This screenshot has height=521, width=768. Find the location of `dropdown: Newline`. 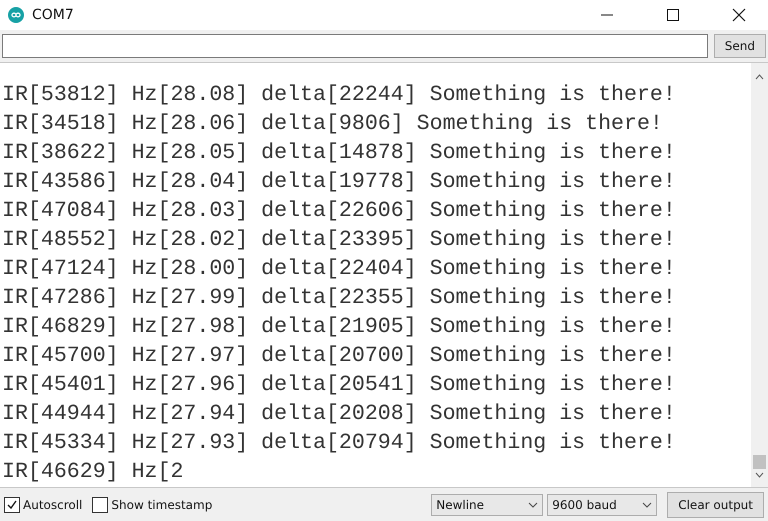

dropdown: Newline is located at coordinates (487, 505).